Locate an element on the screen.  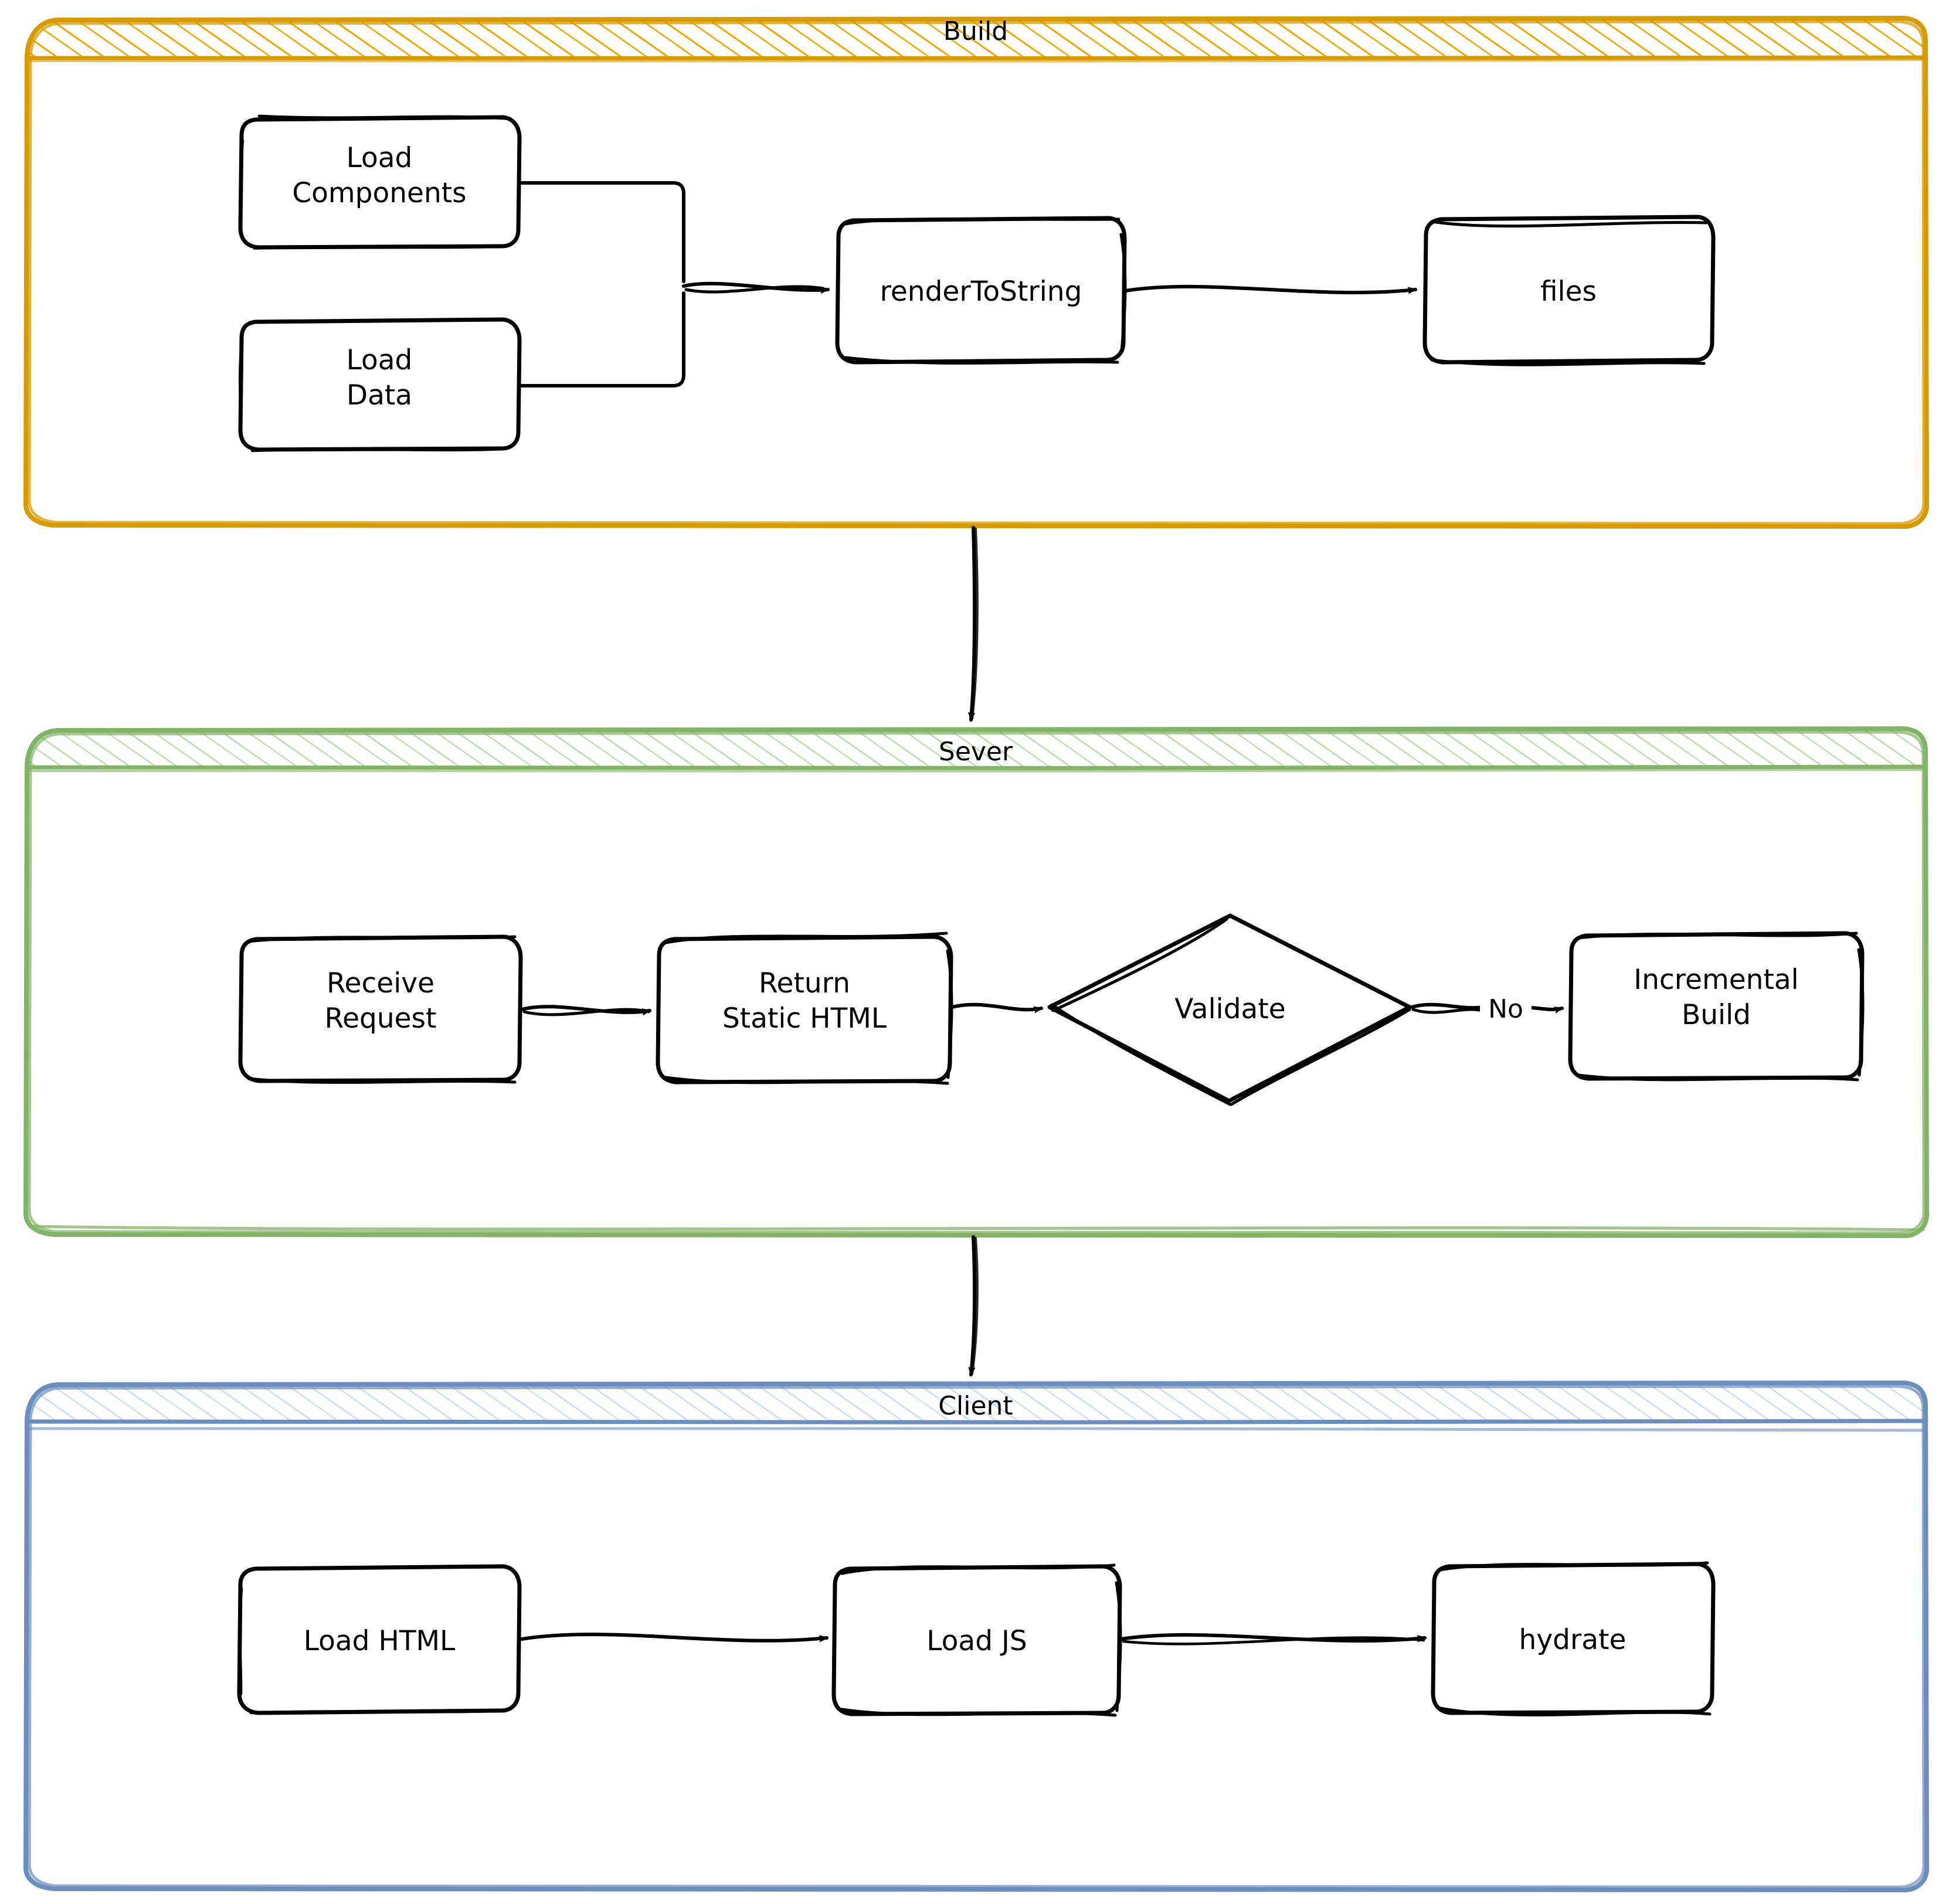
node-return-static-html is located at coordinates (805, 1008).